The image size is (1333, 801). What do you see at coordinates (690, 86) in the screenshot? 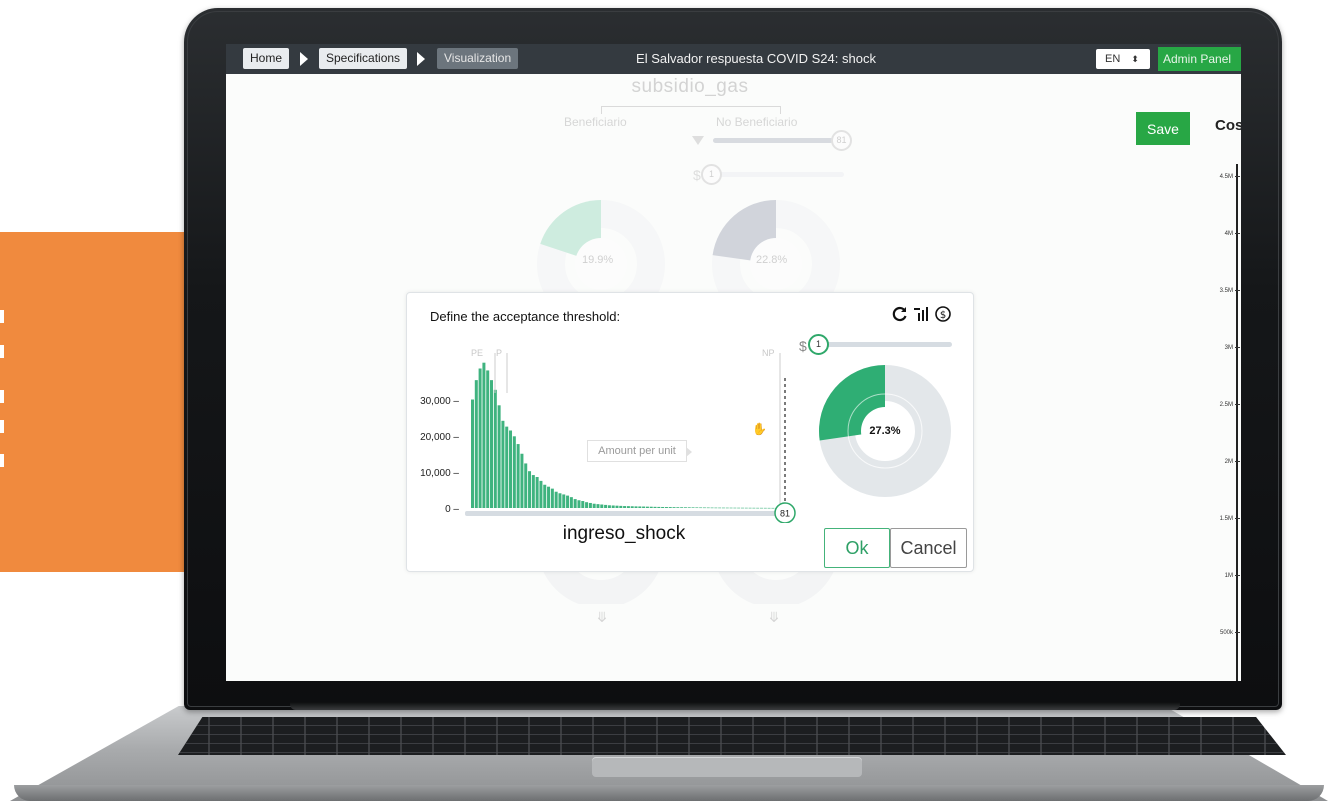
I see `program-name: subsidio_gas` at bounding box center [690, 86].